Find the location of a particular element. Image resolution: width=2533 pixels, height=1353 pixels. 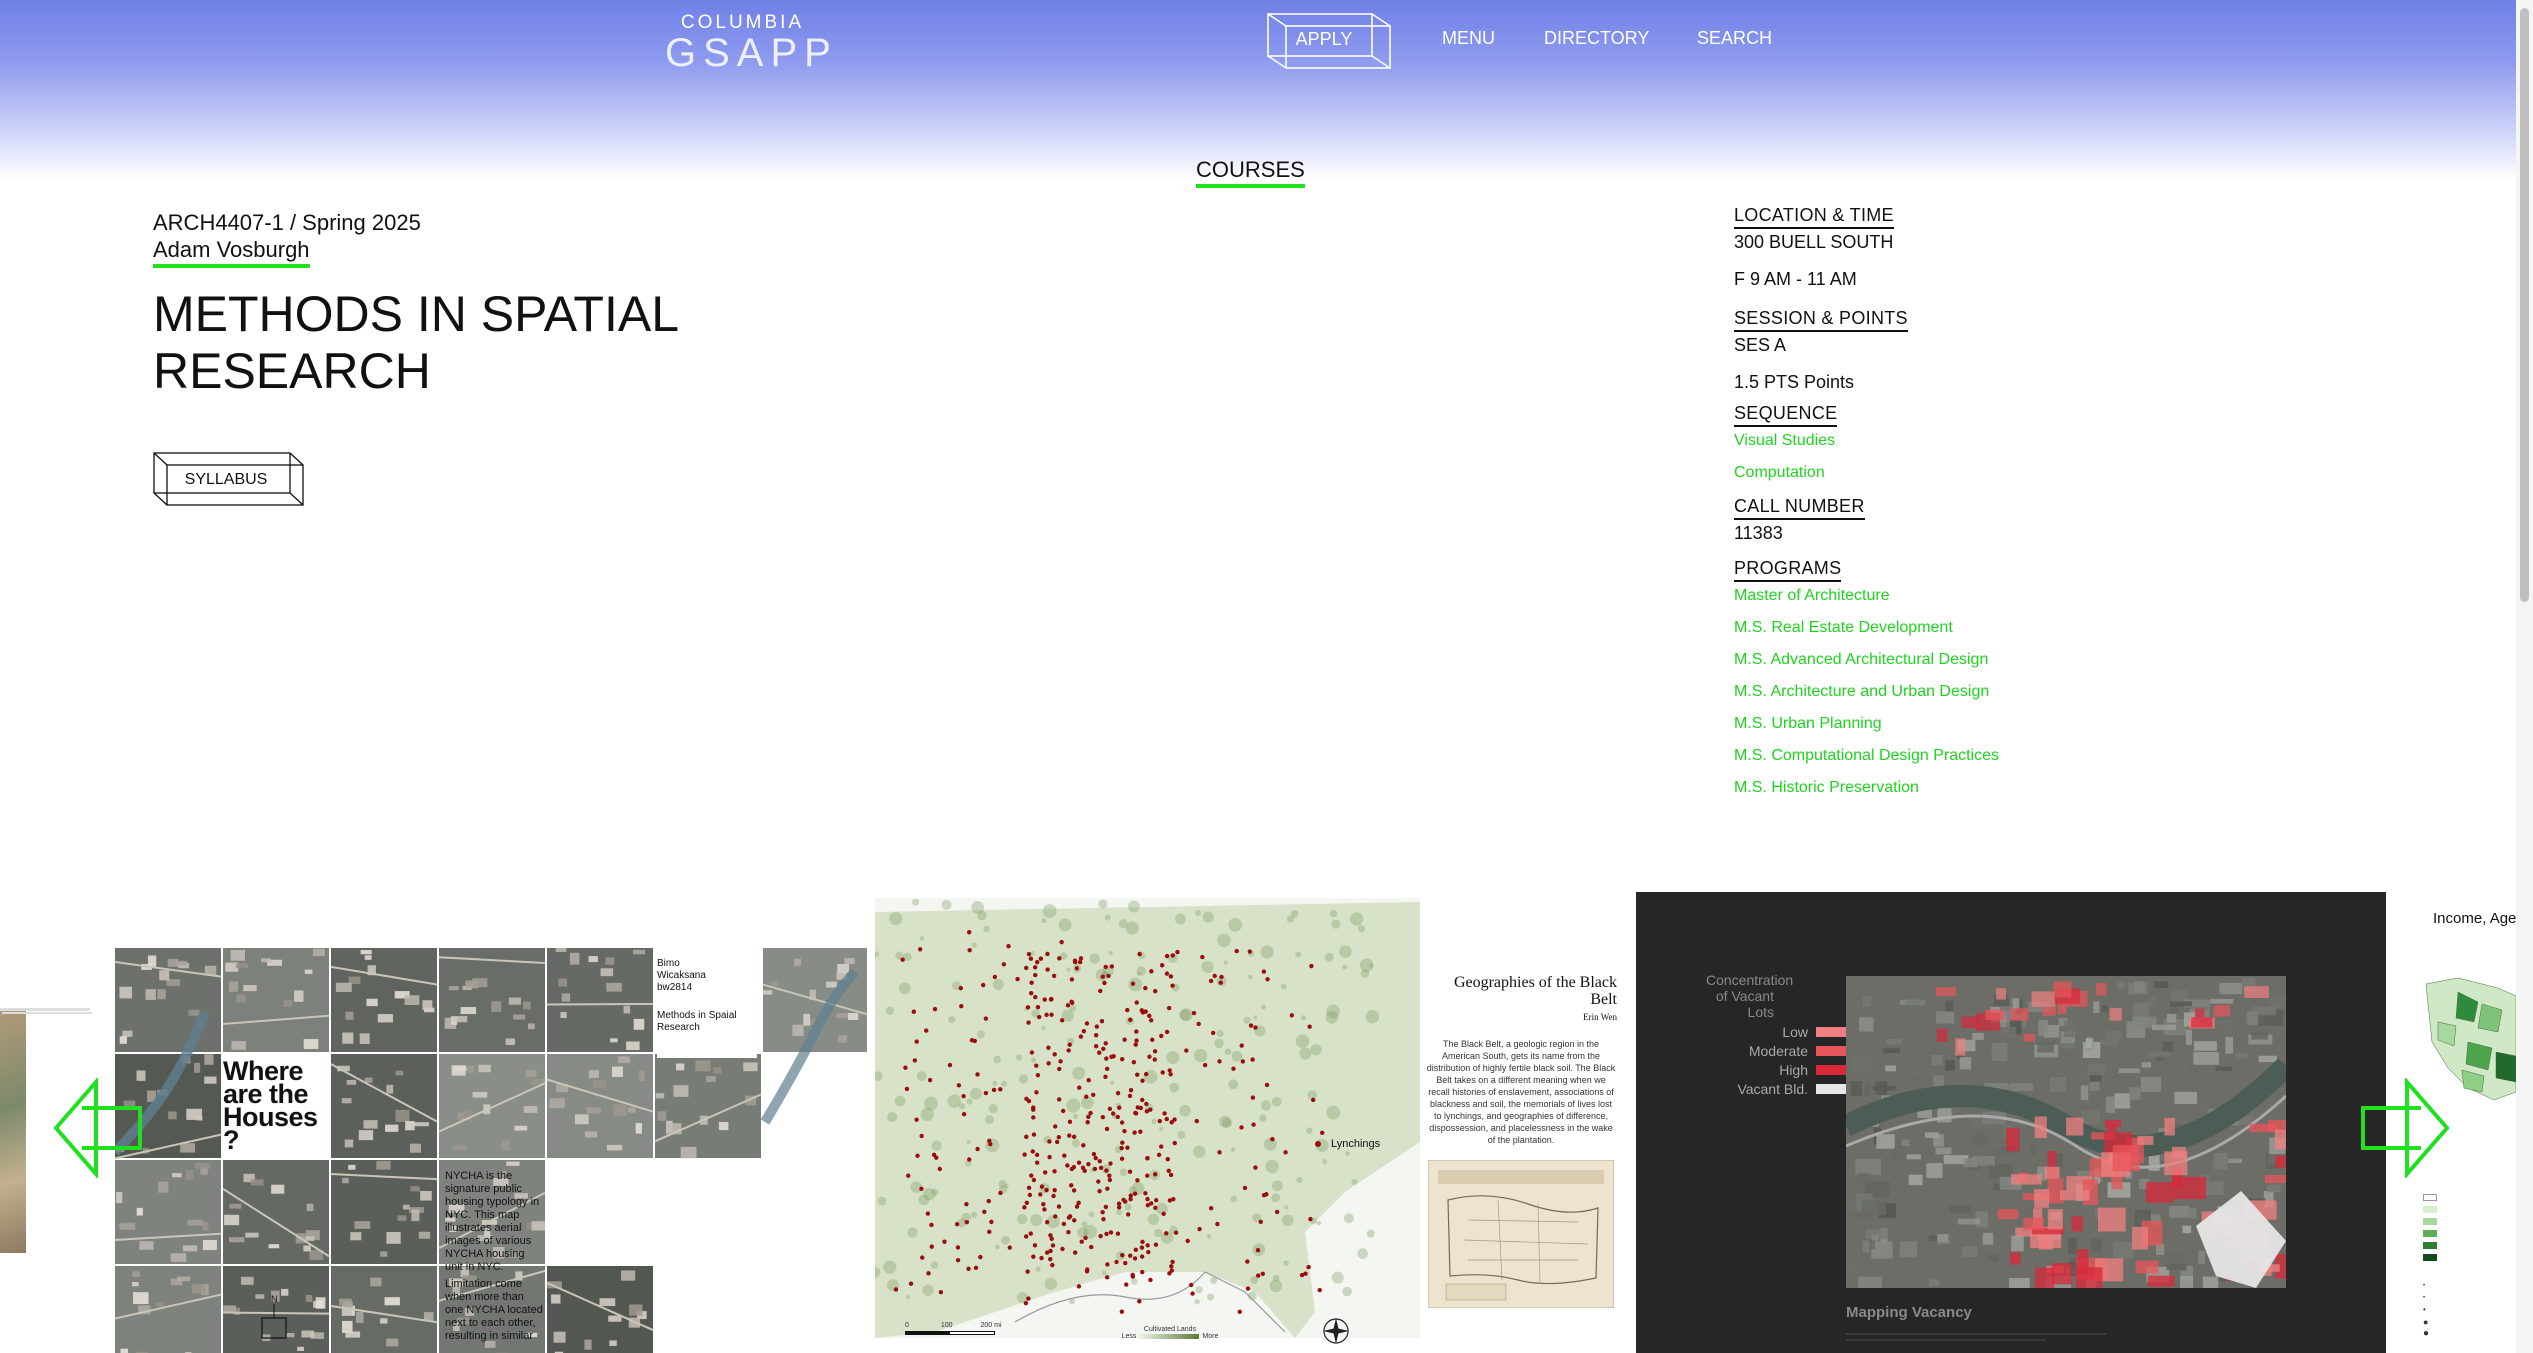

instructor-link: Adam Vosburgh is located at coordinates (231, 252).